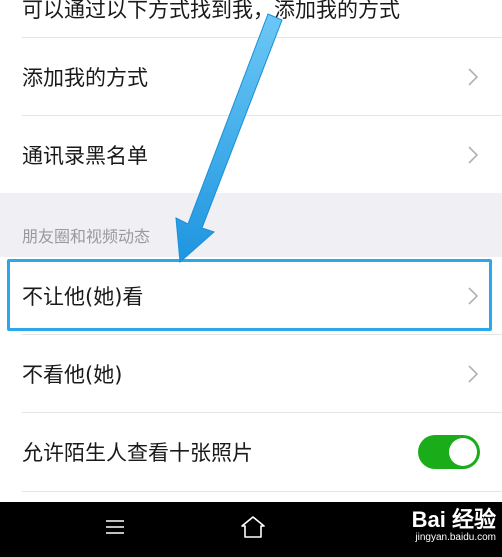  What do you see at coordinates (83, 296) in the screenshot?
I see `dont-let-see-label: 不让他(她)看` at bounding box center [83, 296].